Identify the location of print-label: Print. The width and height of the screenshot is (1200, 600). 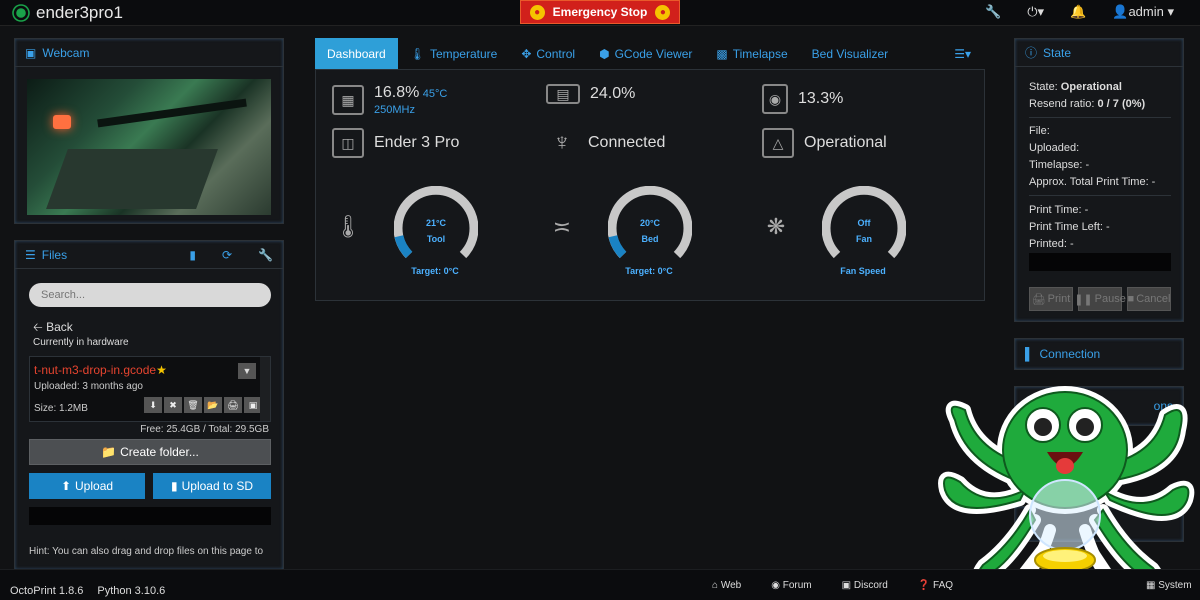
(1059, 299).